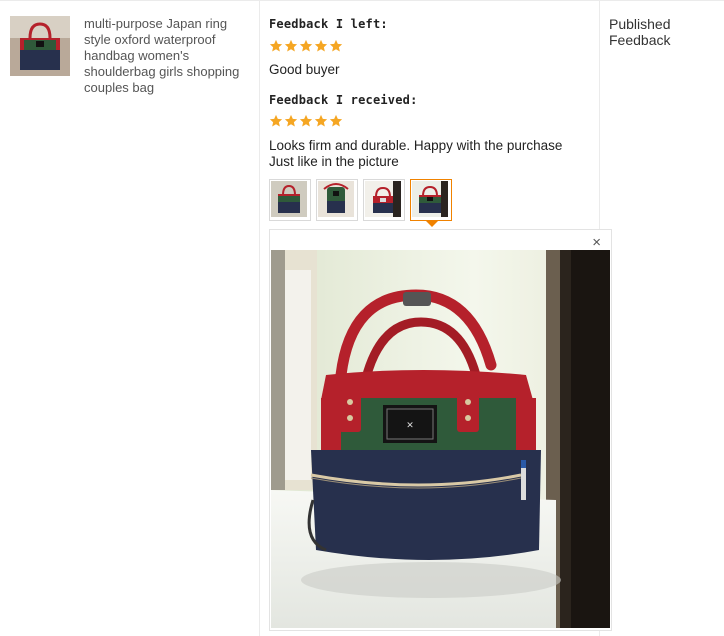 The width and height of the screenshot is (724, 636). Describe the element at coordinates (328, 24) in the screenshot. I see `feedback-left-heading: Feedback I left:` at that location.